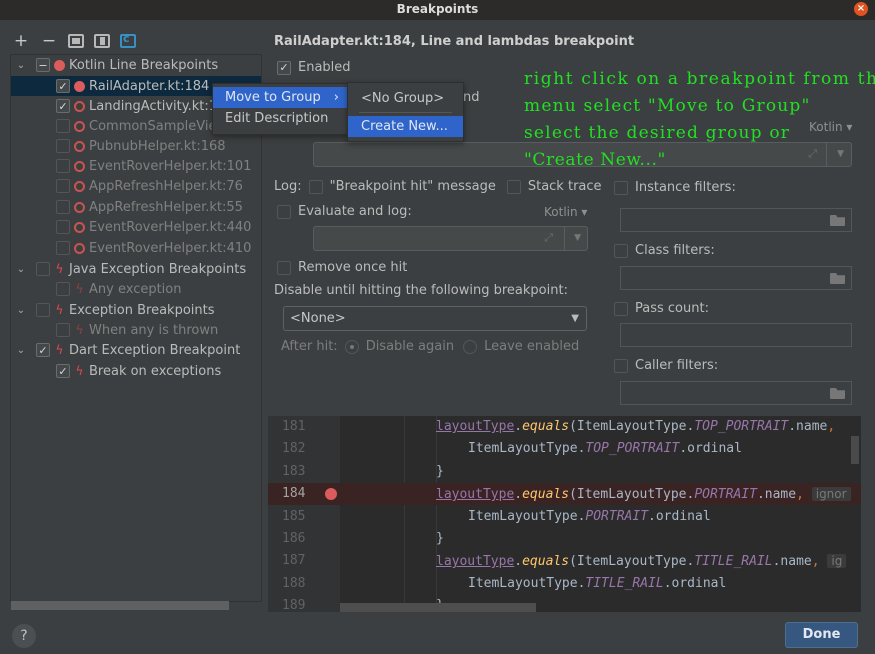 The width and height of the screenshot is (875, 654). What do you see at coordinates (170, 227) in the screenshot?
I see `item-label: EventRoverHelper.kt:440` at bounding box center [170, 227].